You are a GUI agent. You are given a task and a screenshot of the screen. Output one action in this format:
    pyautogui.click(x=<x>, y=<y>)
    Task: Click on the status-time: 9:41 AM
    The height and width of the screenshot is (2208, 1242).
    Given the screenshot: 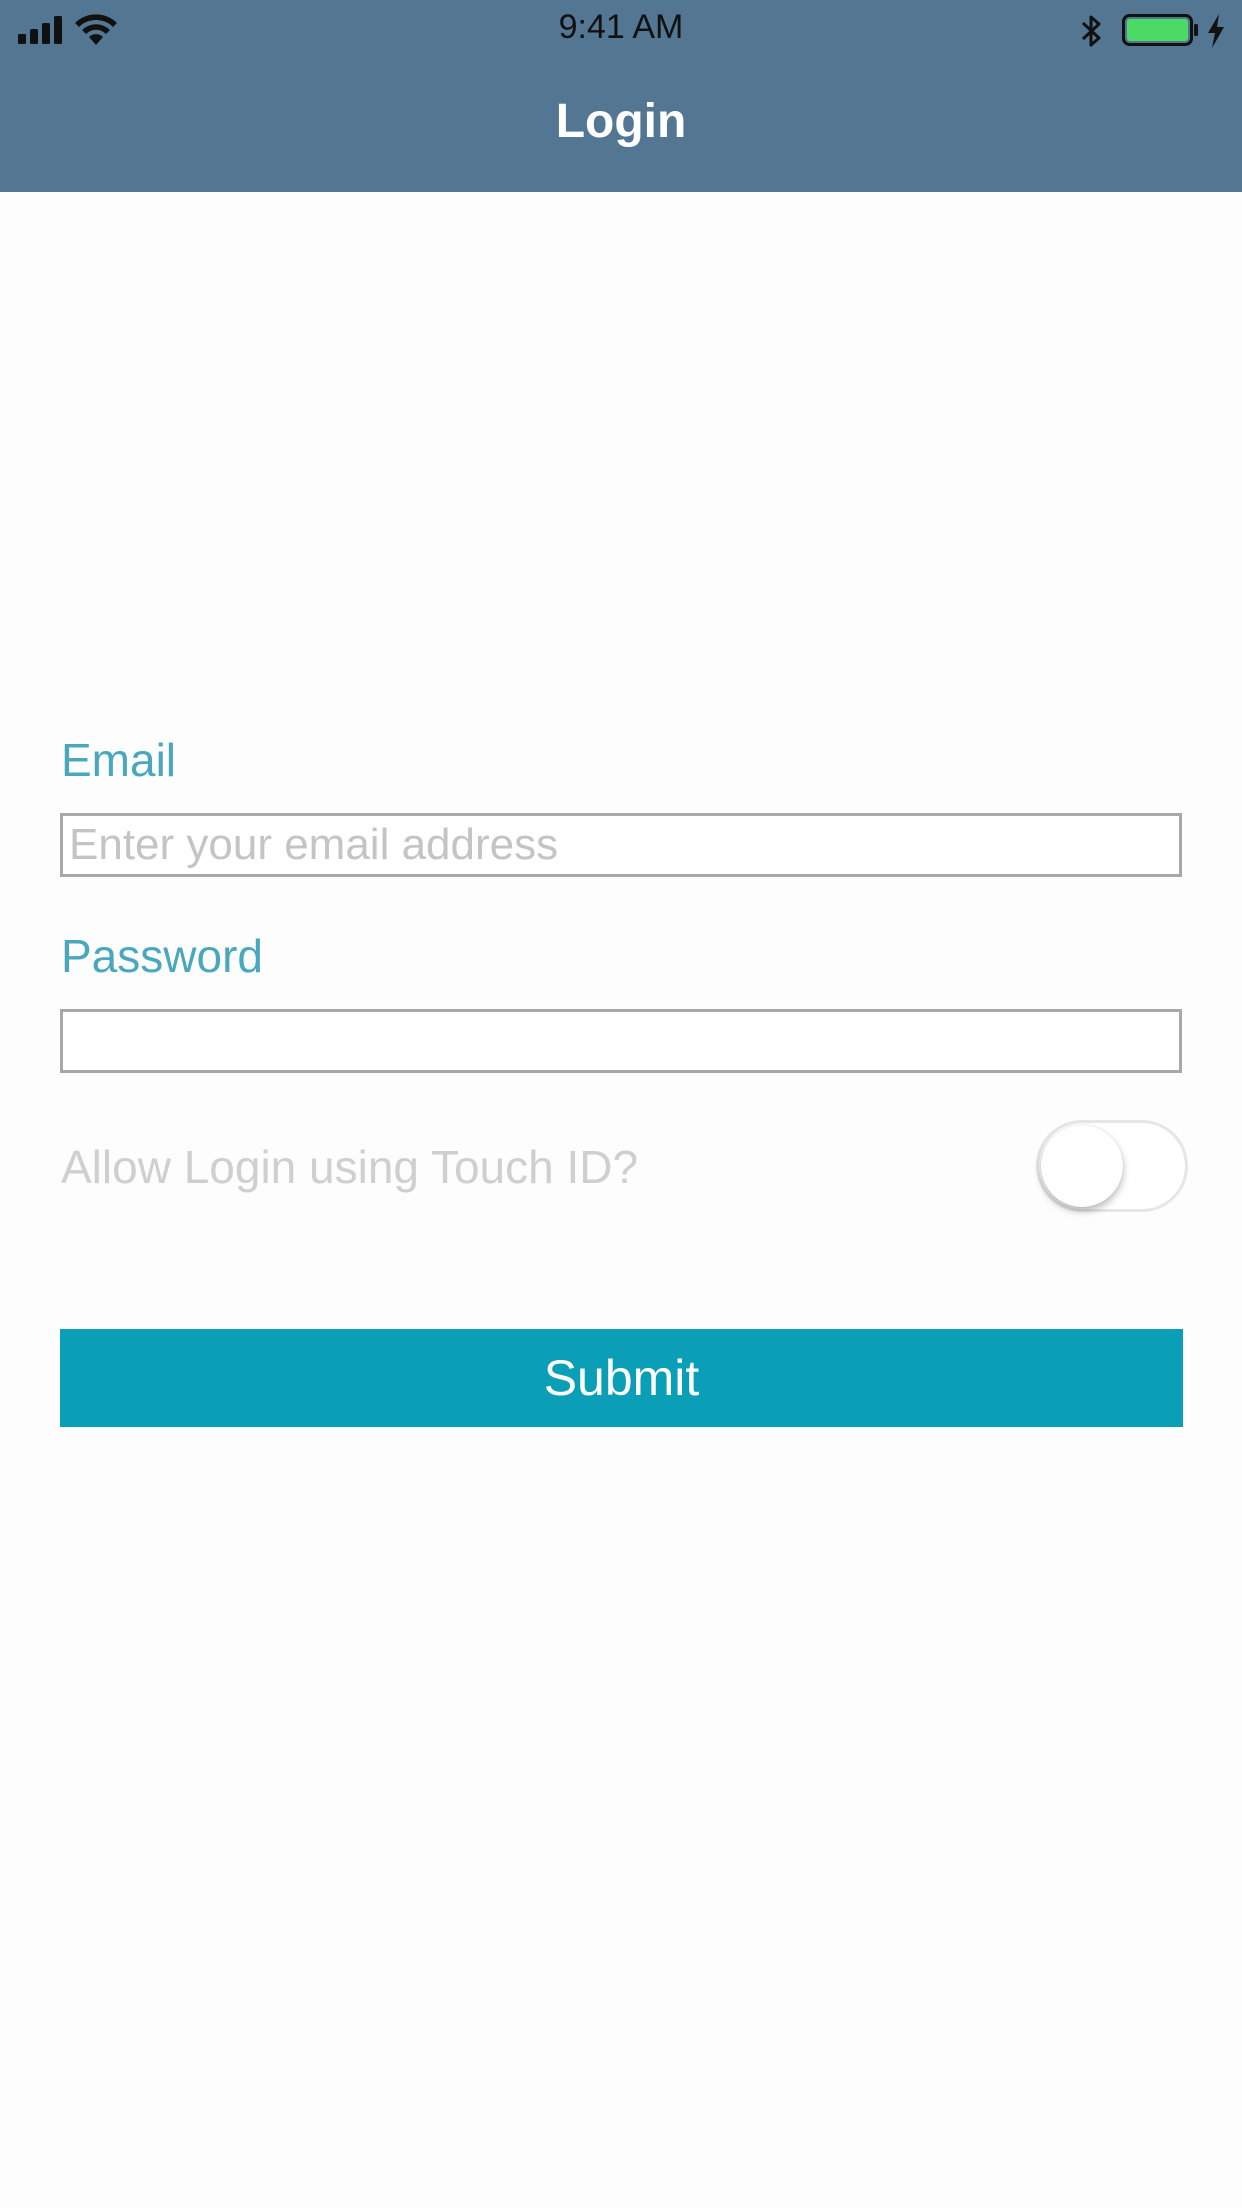 What is the action you would take?
    pyautogui.click(x=621, y=27)
    